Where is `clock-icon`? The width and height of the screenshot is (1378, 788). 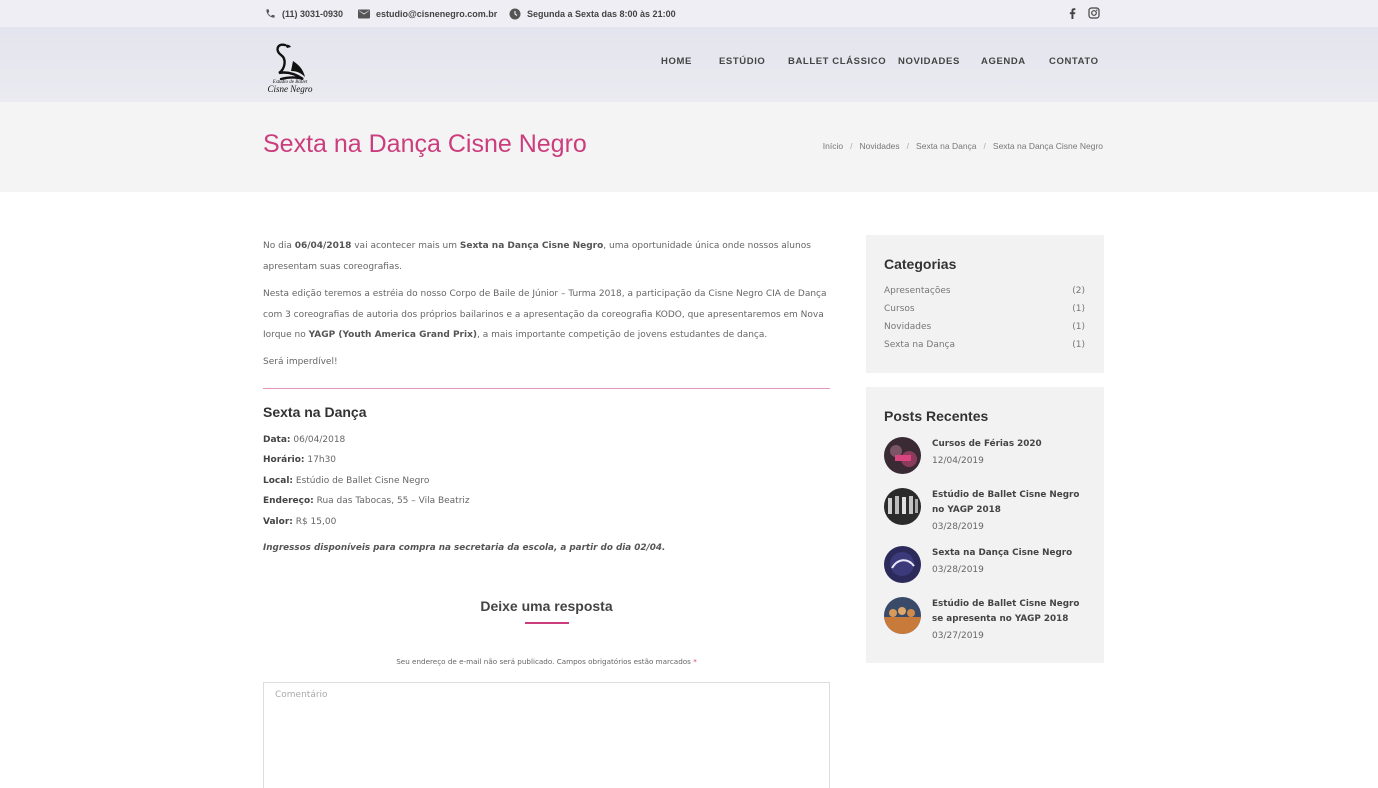
clock-icon is located at coordinates (515, 13).